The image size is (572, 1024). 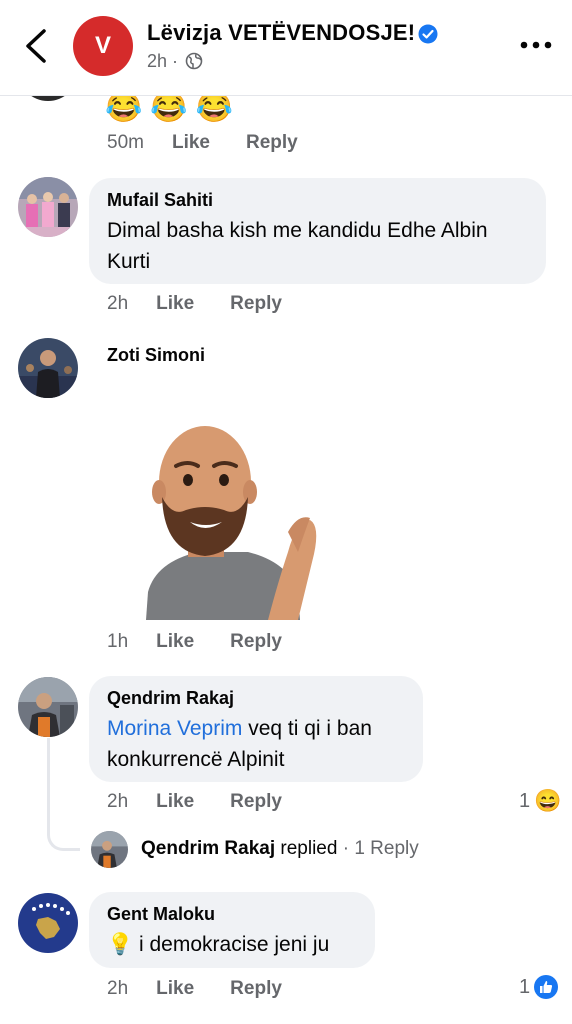 I want to click on comment-author: Zoti Simoni, so click(x=156, y=355).